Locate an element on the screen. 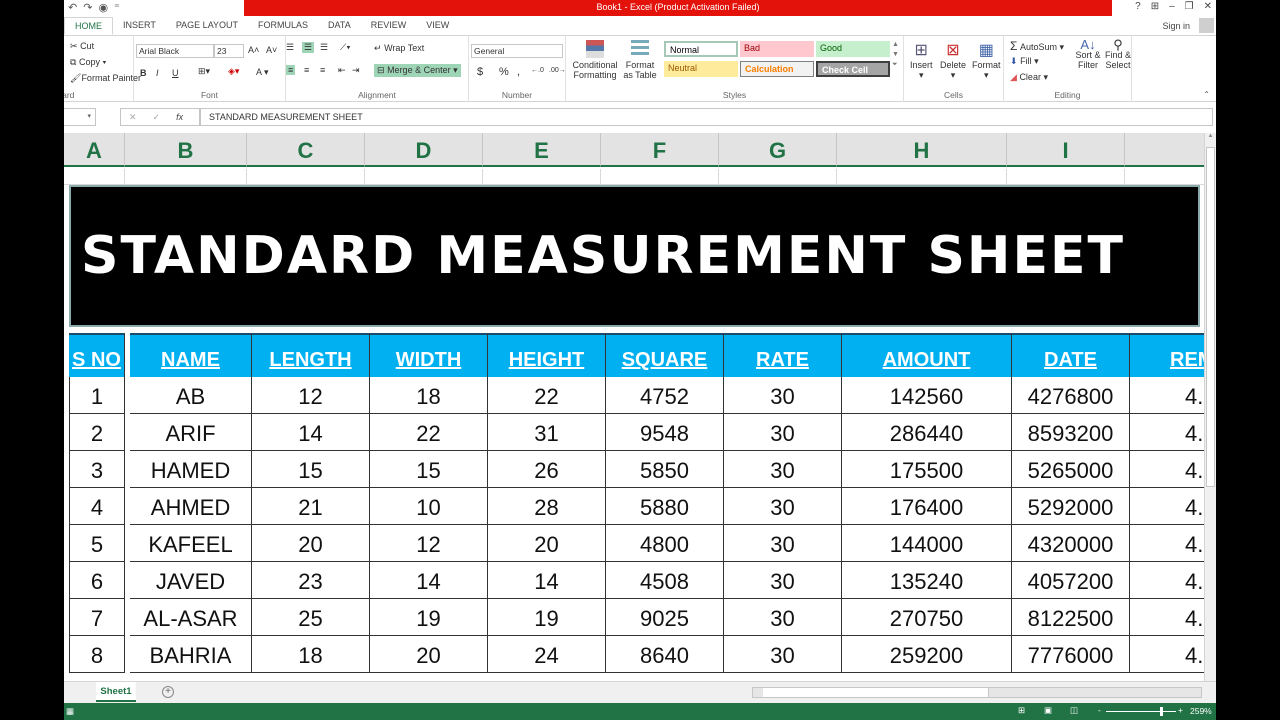 The height and width of the screenshot is (720, 1280). customize-qat-icon: ⁼ is located at coordinates (117, 7).